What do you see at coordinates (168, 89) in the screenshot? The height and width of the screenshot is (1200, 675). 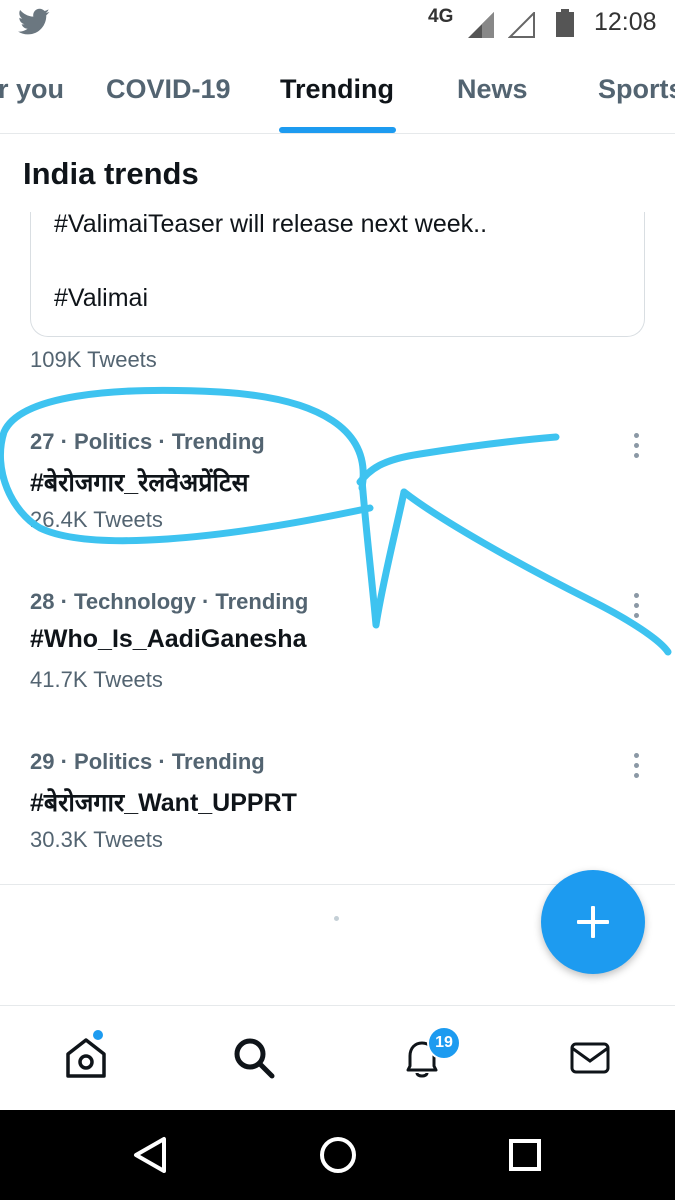 I see `tab-covid-19: COVID-19` at bounding box center [168, 89].